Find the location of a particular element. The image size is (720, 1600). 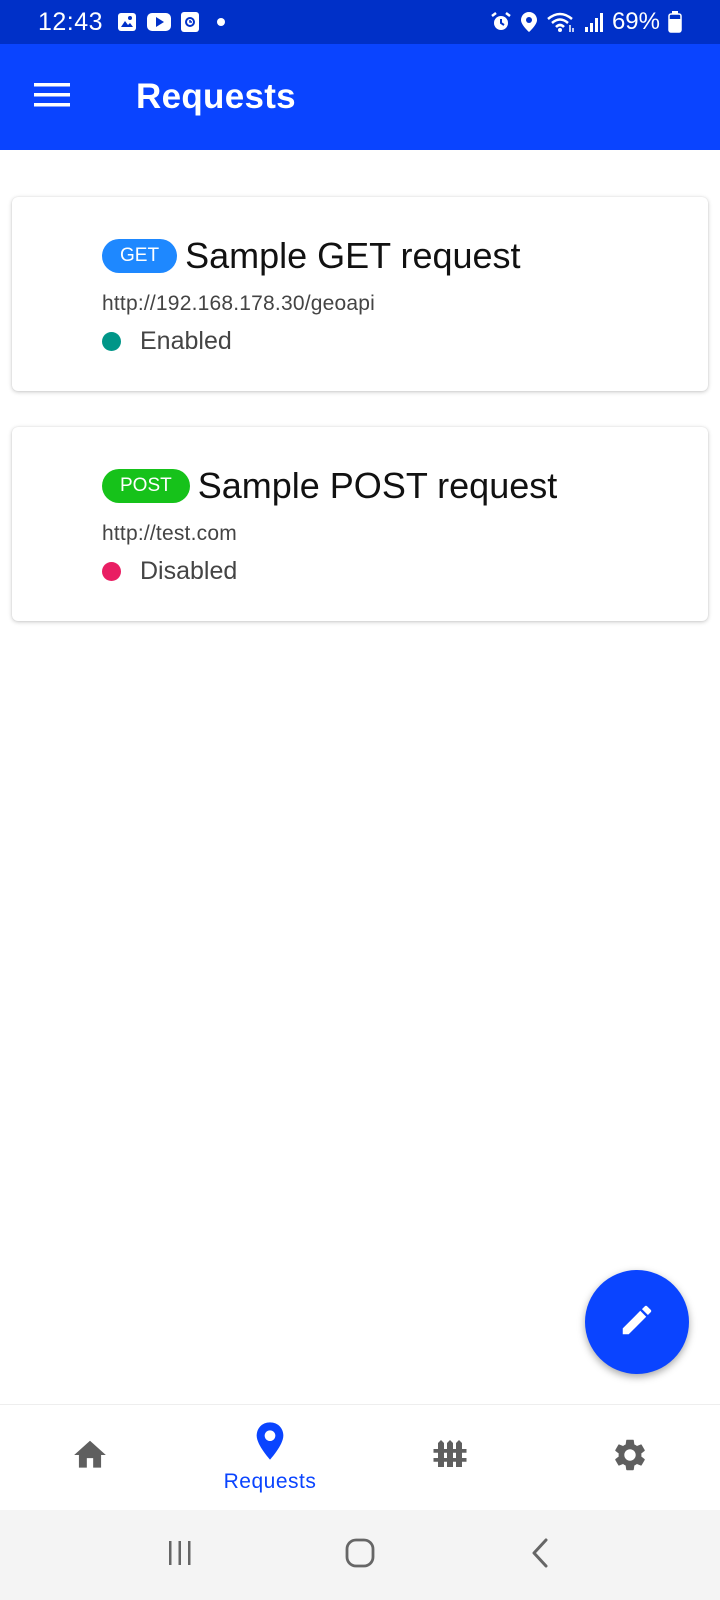

page-title: Requests is located at coordinates (216, 96).